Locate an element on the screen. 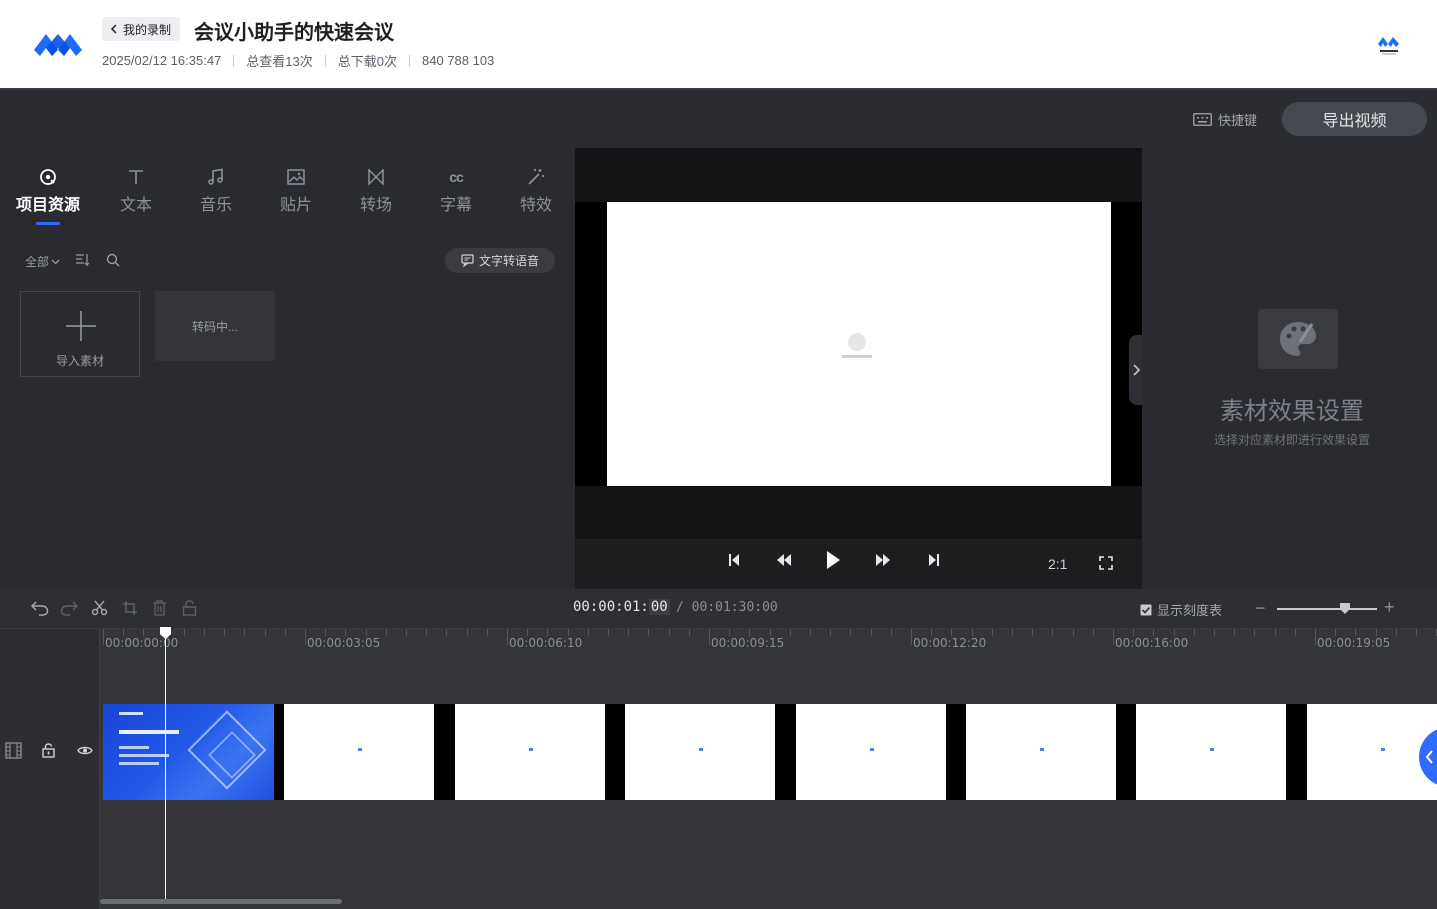 This screenshot has width=1437, height=909. tab-label: 转场 is located at coordinates (375, 205).